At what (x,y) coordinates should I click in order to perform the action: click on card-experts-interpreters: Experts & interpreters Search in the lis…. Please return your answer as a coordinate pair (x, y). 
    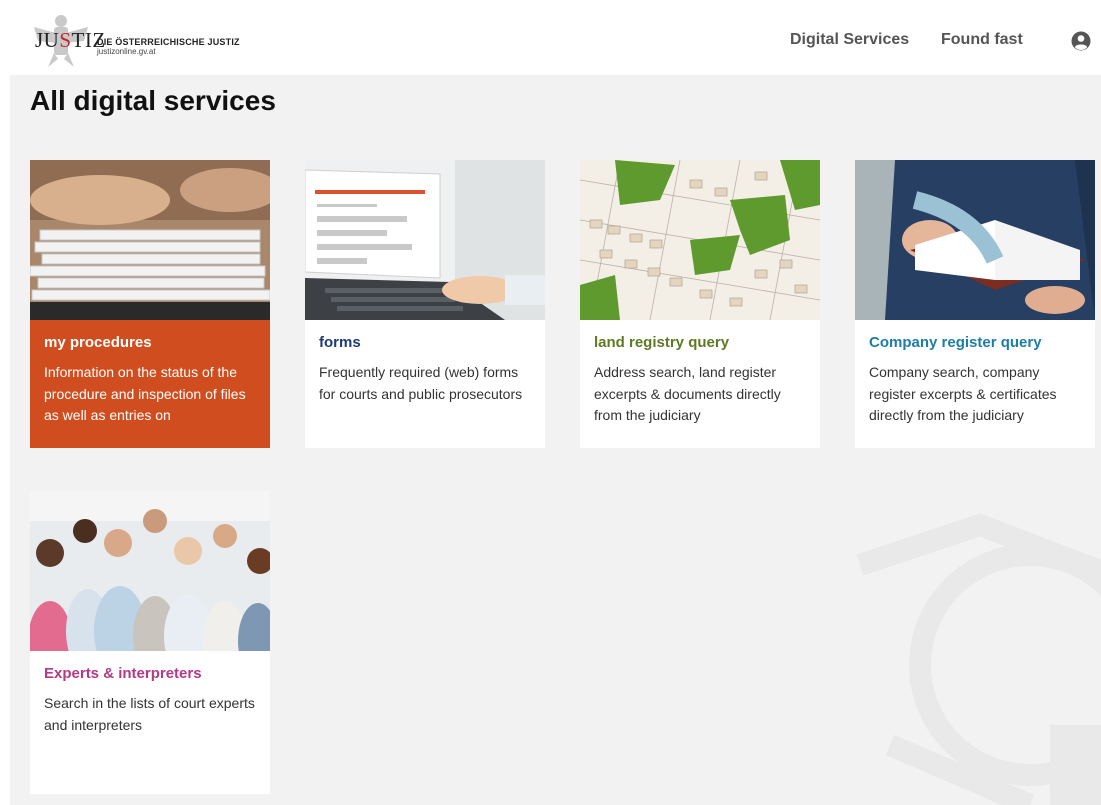
    Looking at the image, I should click on (150, 642).